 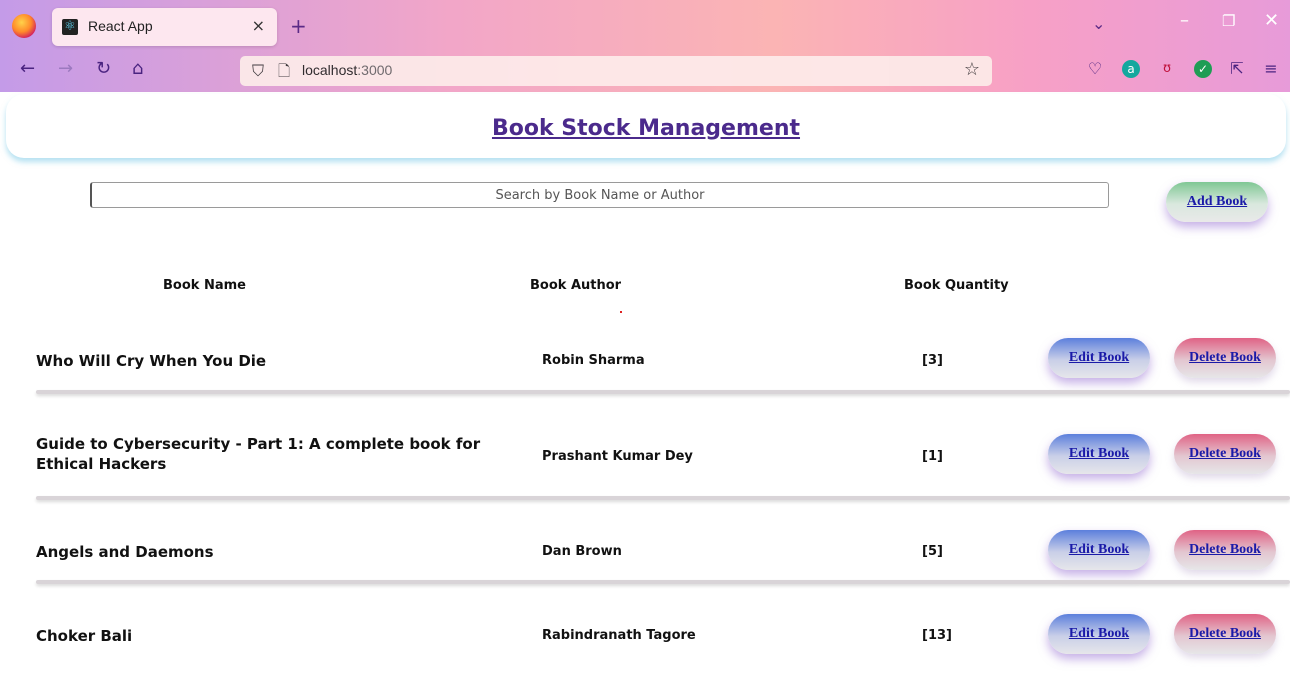 What do you see at coordinates (1217, 202) in the screenshot?
I see `add-book-button: Add Book` at bounding box center [1217, 202].